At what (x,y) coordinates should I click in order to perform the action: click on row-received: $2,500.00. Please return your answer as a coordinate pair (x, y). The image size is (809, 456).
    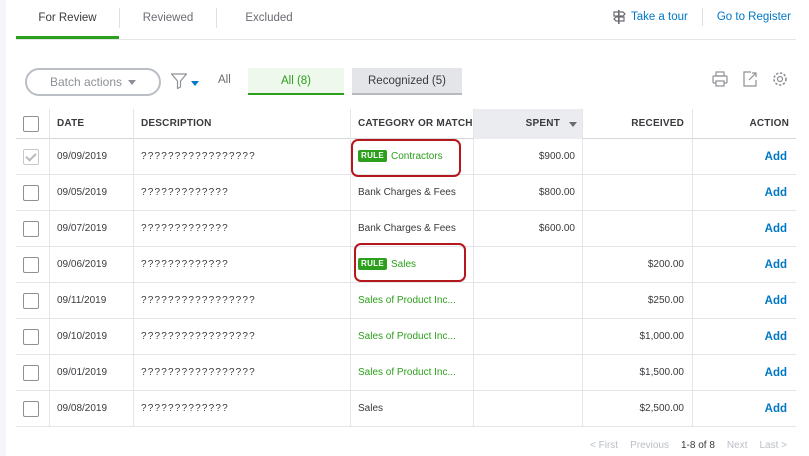
    Looking at the image, I should click on (662, 408).